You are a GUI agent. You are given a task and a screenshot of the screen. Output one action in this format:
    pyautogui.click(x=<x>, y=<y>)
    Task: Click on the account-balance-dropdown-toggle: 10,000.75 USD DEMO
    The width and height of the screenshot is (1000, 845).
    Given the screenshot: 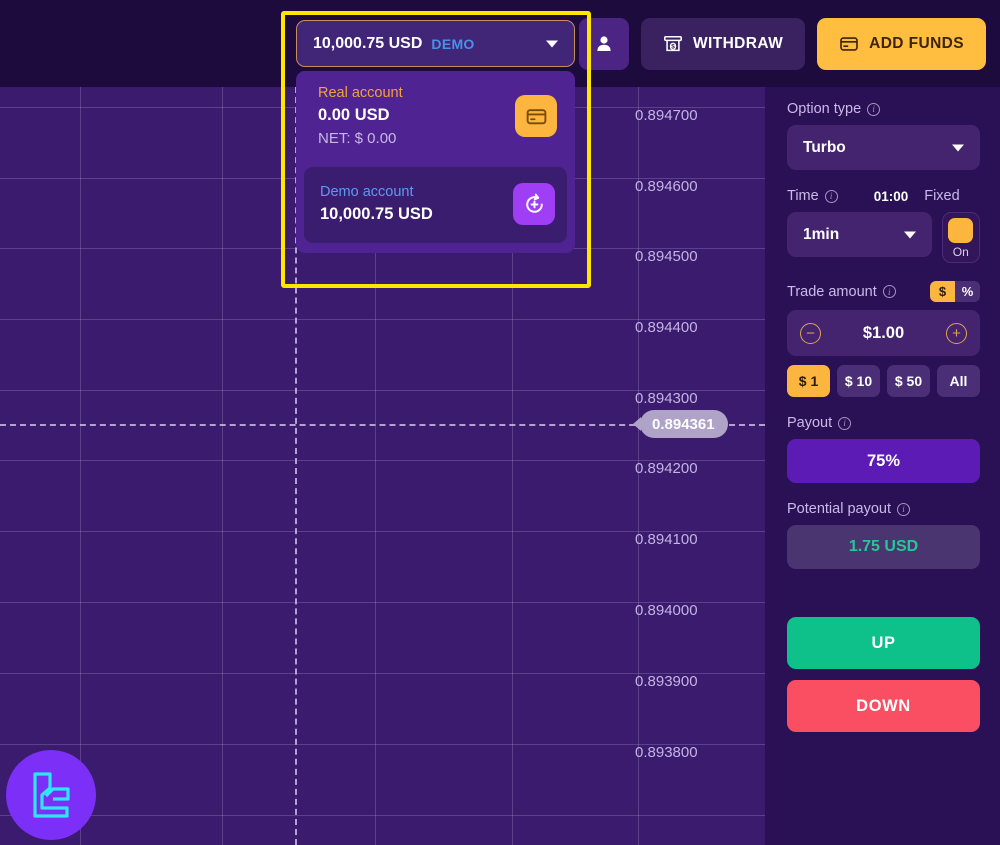 What is the action you would take?
    pyautogui.click(x=435, y=43)
    